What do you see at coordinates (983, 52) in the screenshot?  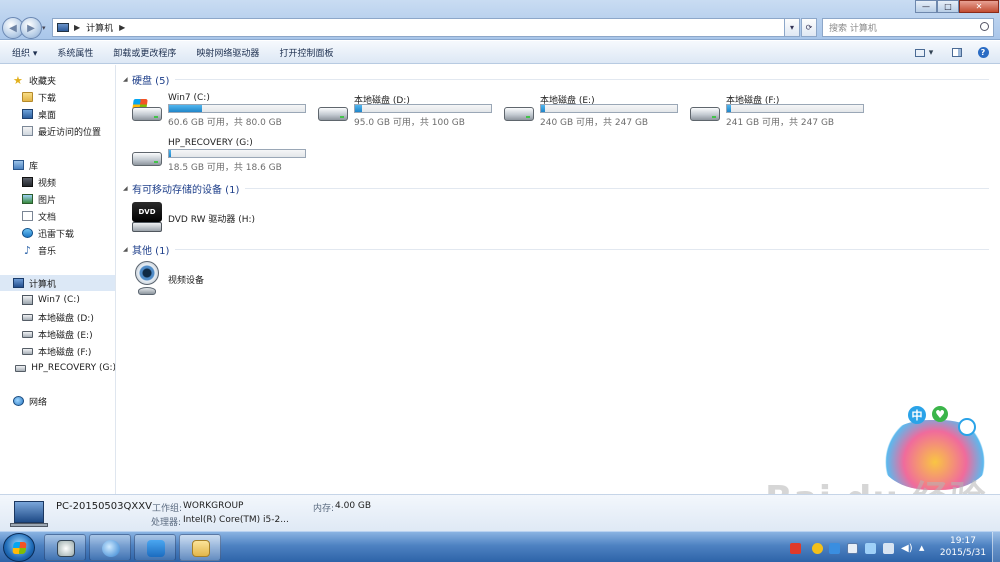 I see `help-button: ?` at bounding box center [983, 52].